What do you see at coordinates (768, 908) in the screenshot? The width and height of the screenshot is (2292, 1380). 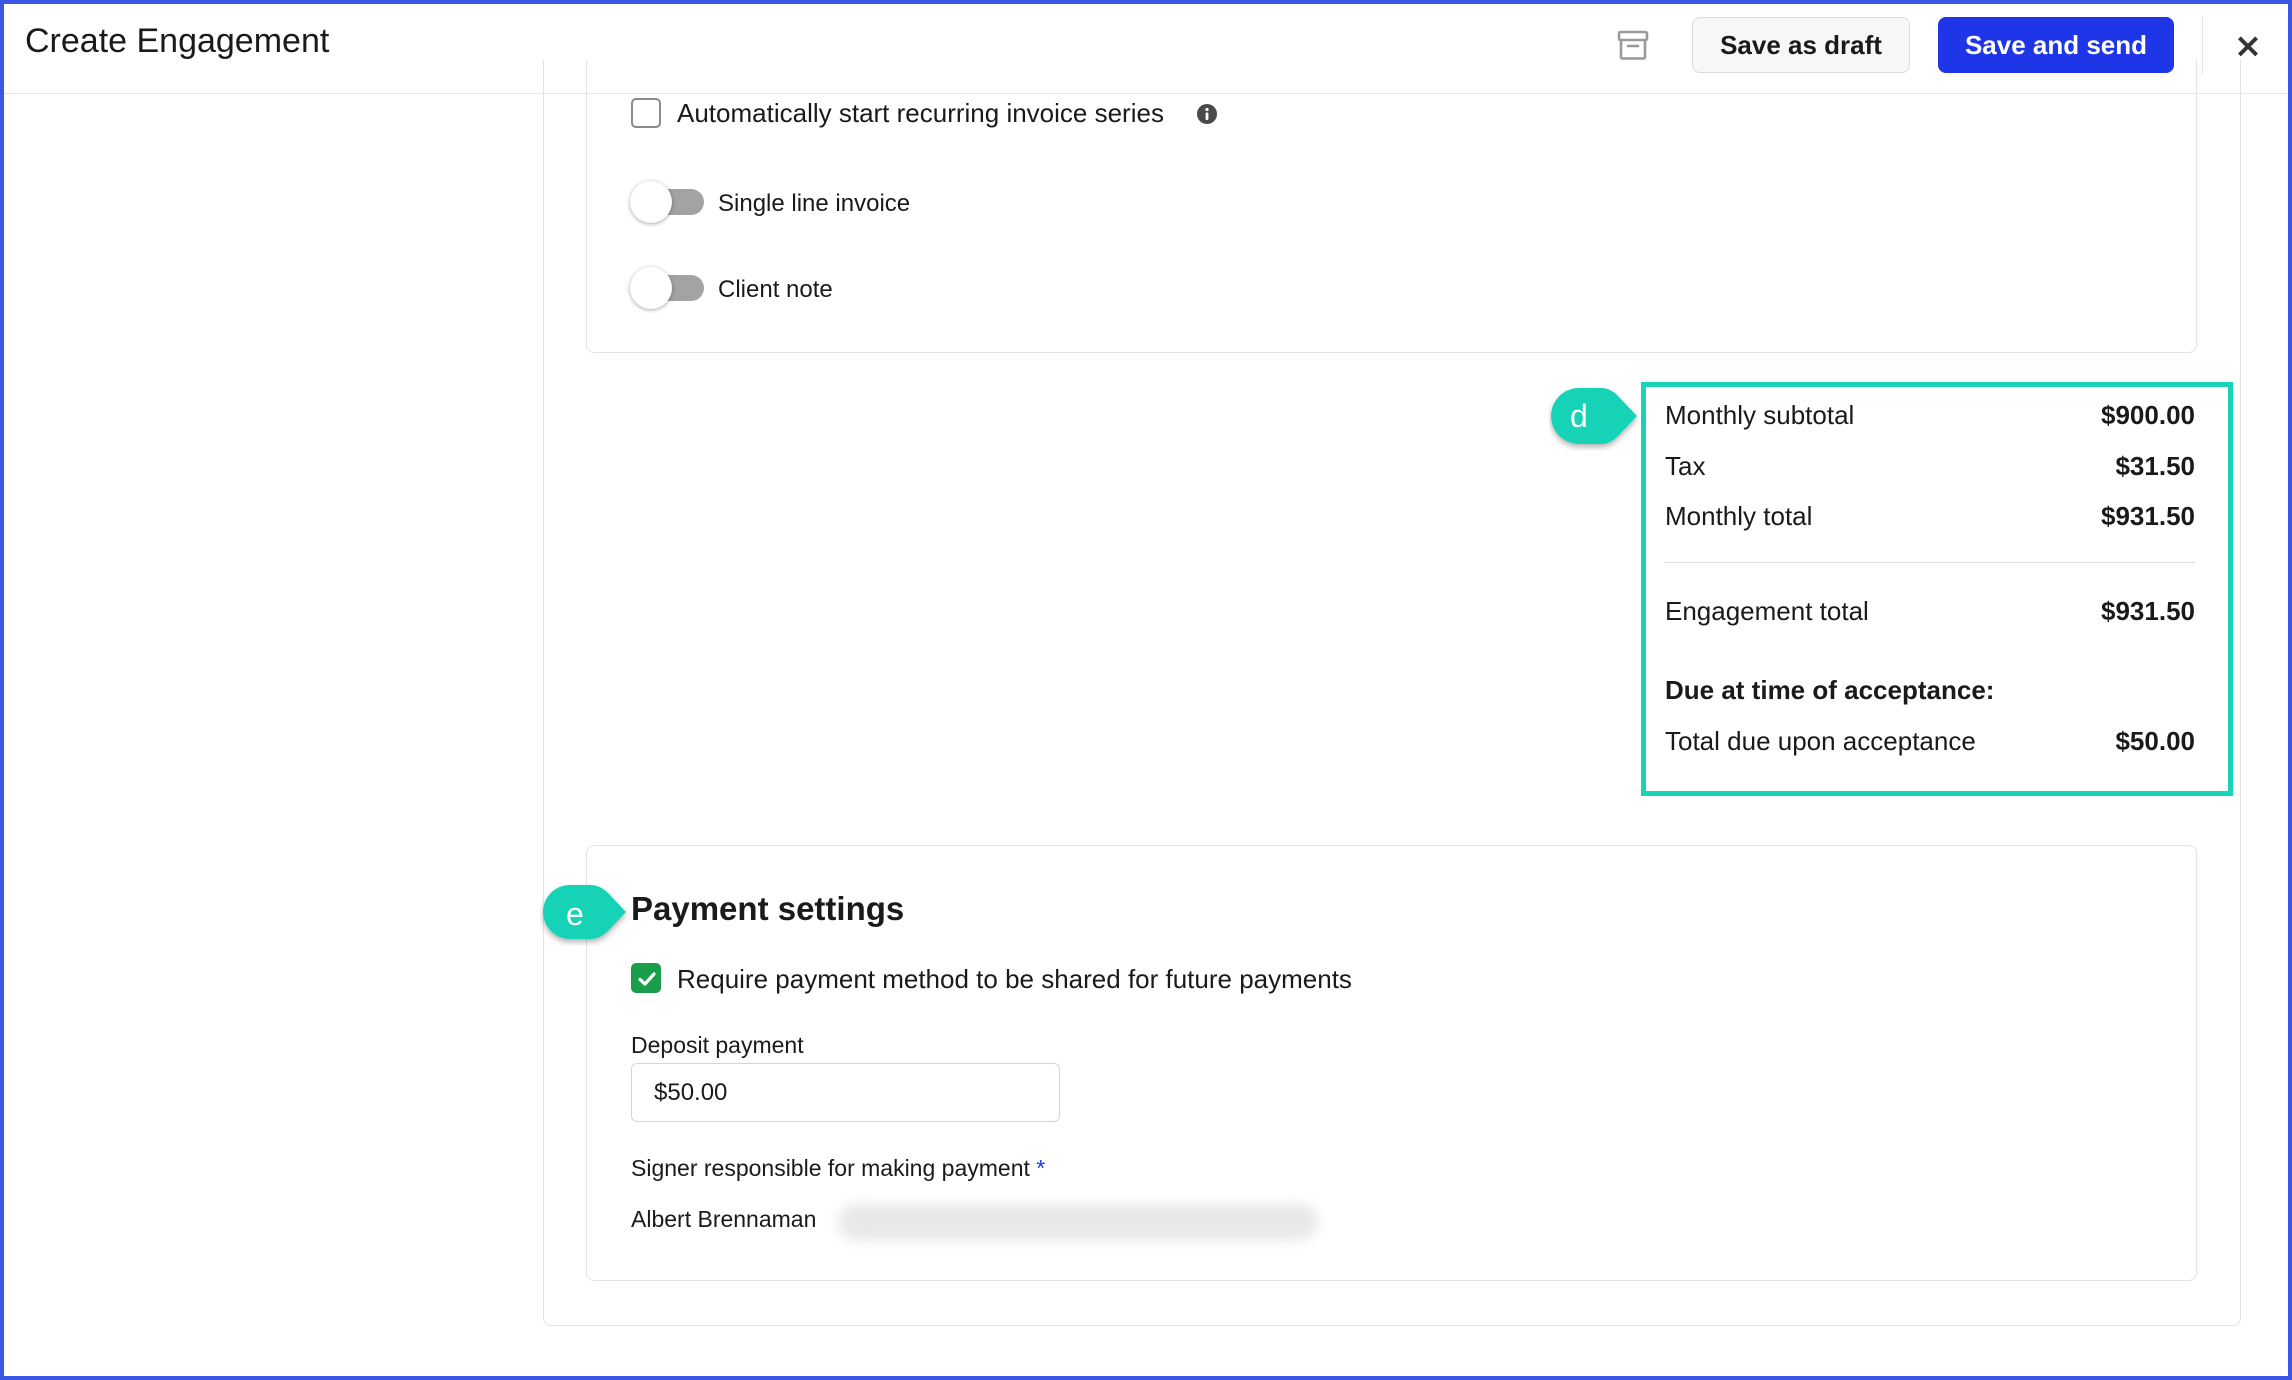 I see `payment-settings-title: Payment settings` at bounding box center [768, 908].